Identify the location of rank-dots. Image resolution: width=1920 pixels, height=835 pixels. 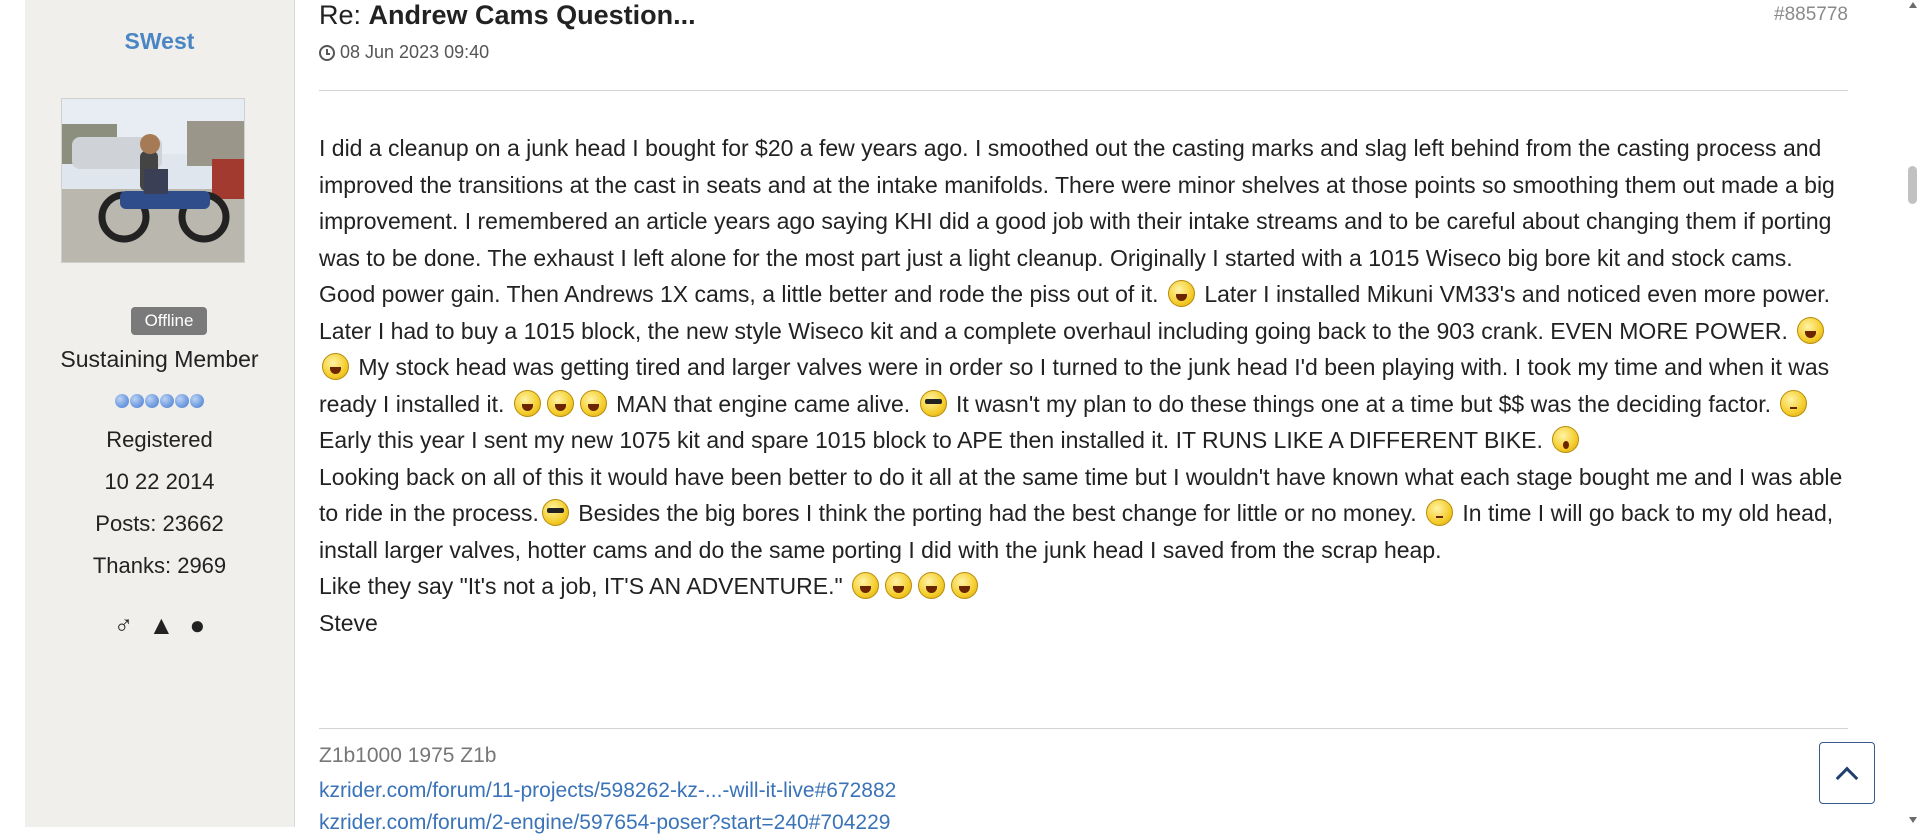
(159, 404).